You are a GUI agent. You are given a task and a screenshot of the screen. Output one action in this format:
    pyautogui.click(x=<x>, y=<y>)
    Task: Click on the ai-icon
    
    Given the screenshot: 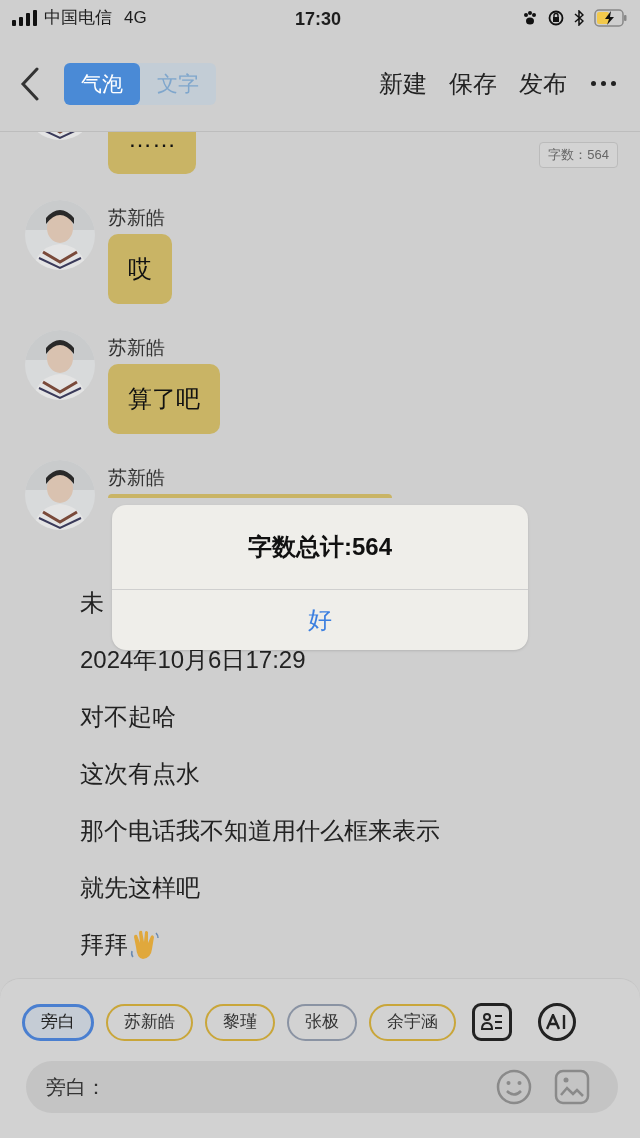 What is the action you would take?
    pyautogui.click(x=557, y=1022)
    